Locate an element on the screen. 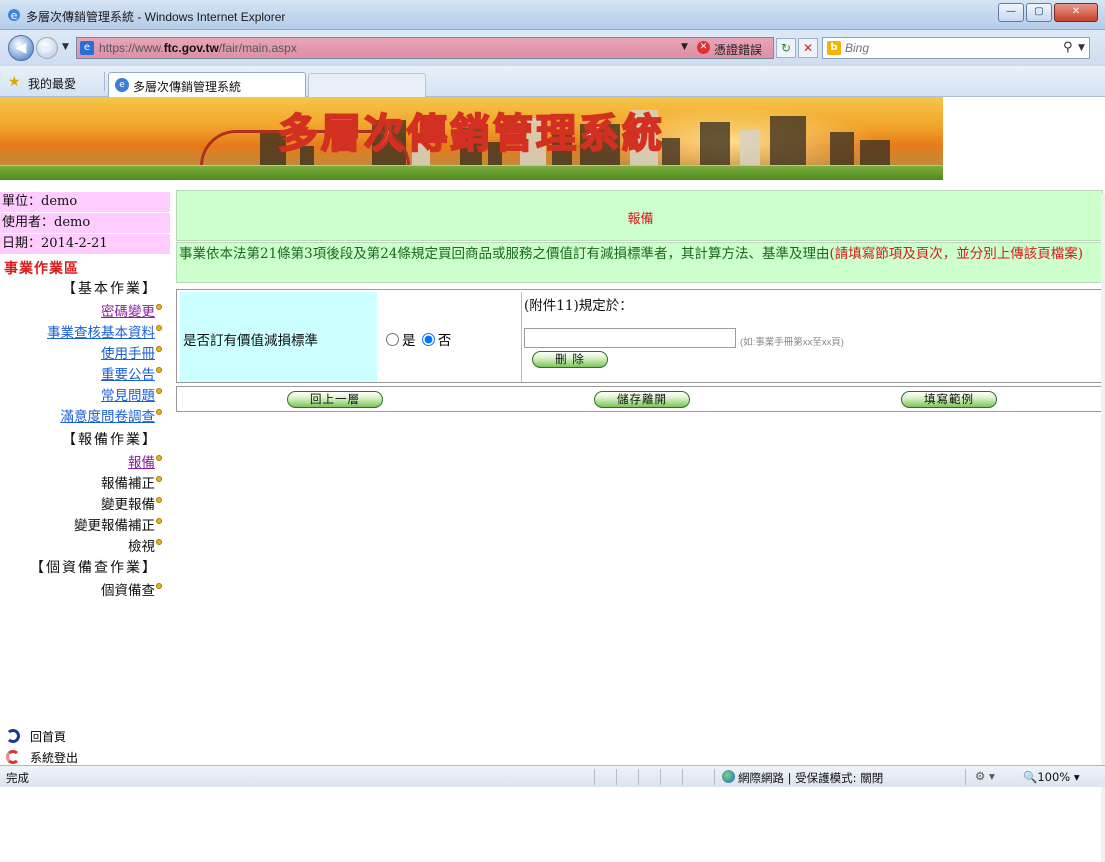  sidebar-item-report-fix: 報備補正 is located at coordinates (131, 482).